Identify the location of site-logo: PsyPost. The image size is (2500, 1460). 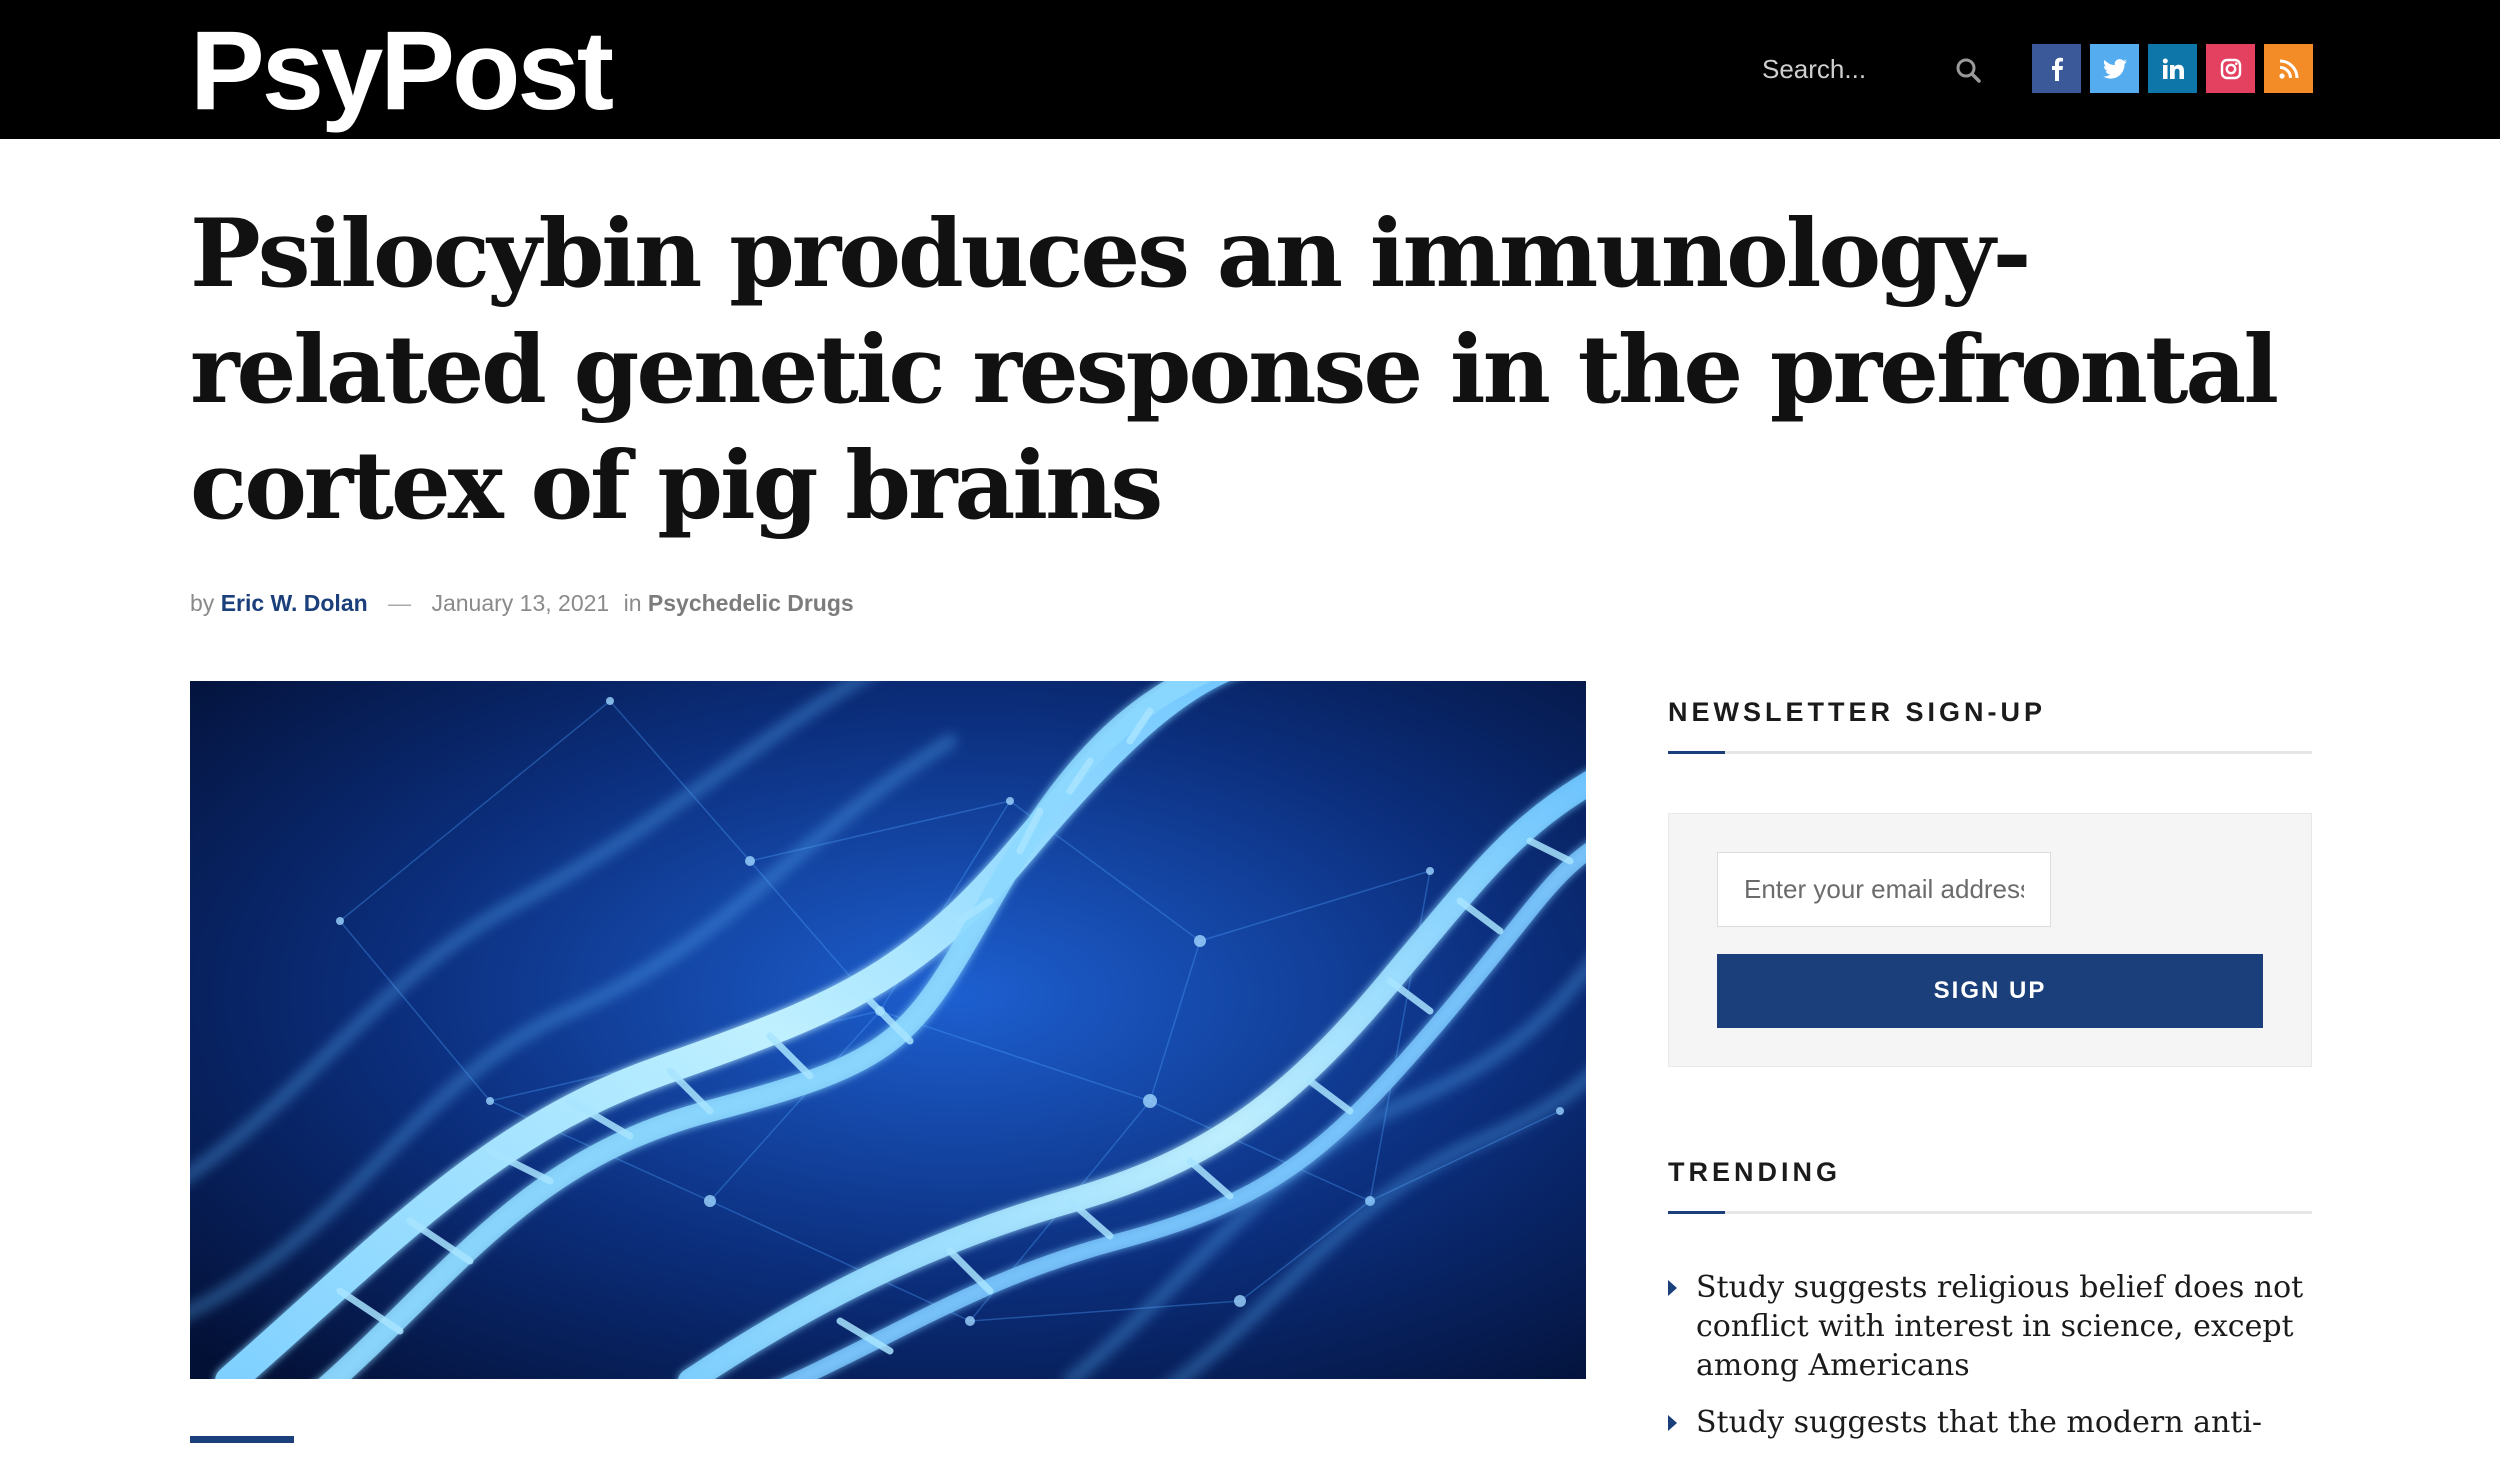
(402, 71).